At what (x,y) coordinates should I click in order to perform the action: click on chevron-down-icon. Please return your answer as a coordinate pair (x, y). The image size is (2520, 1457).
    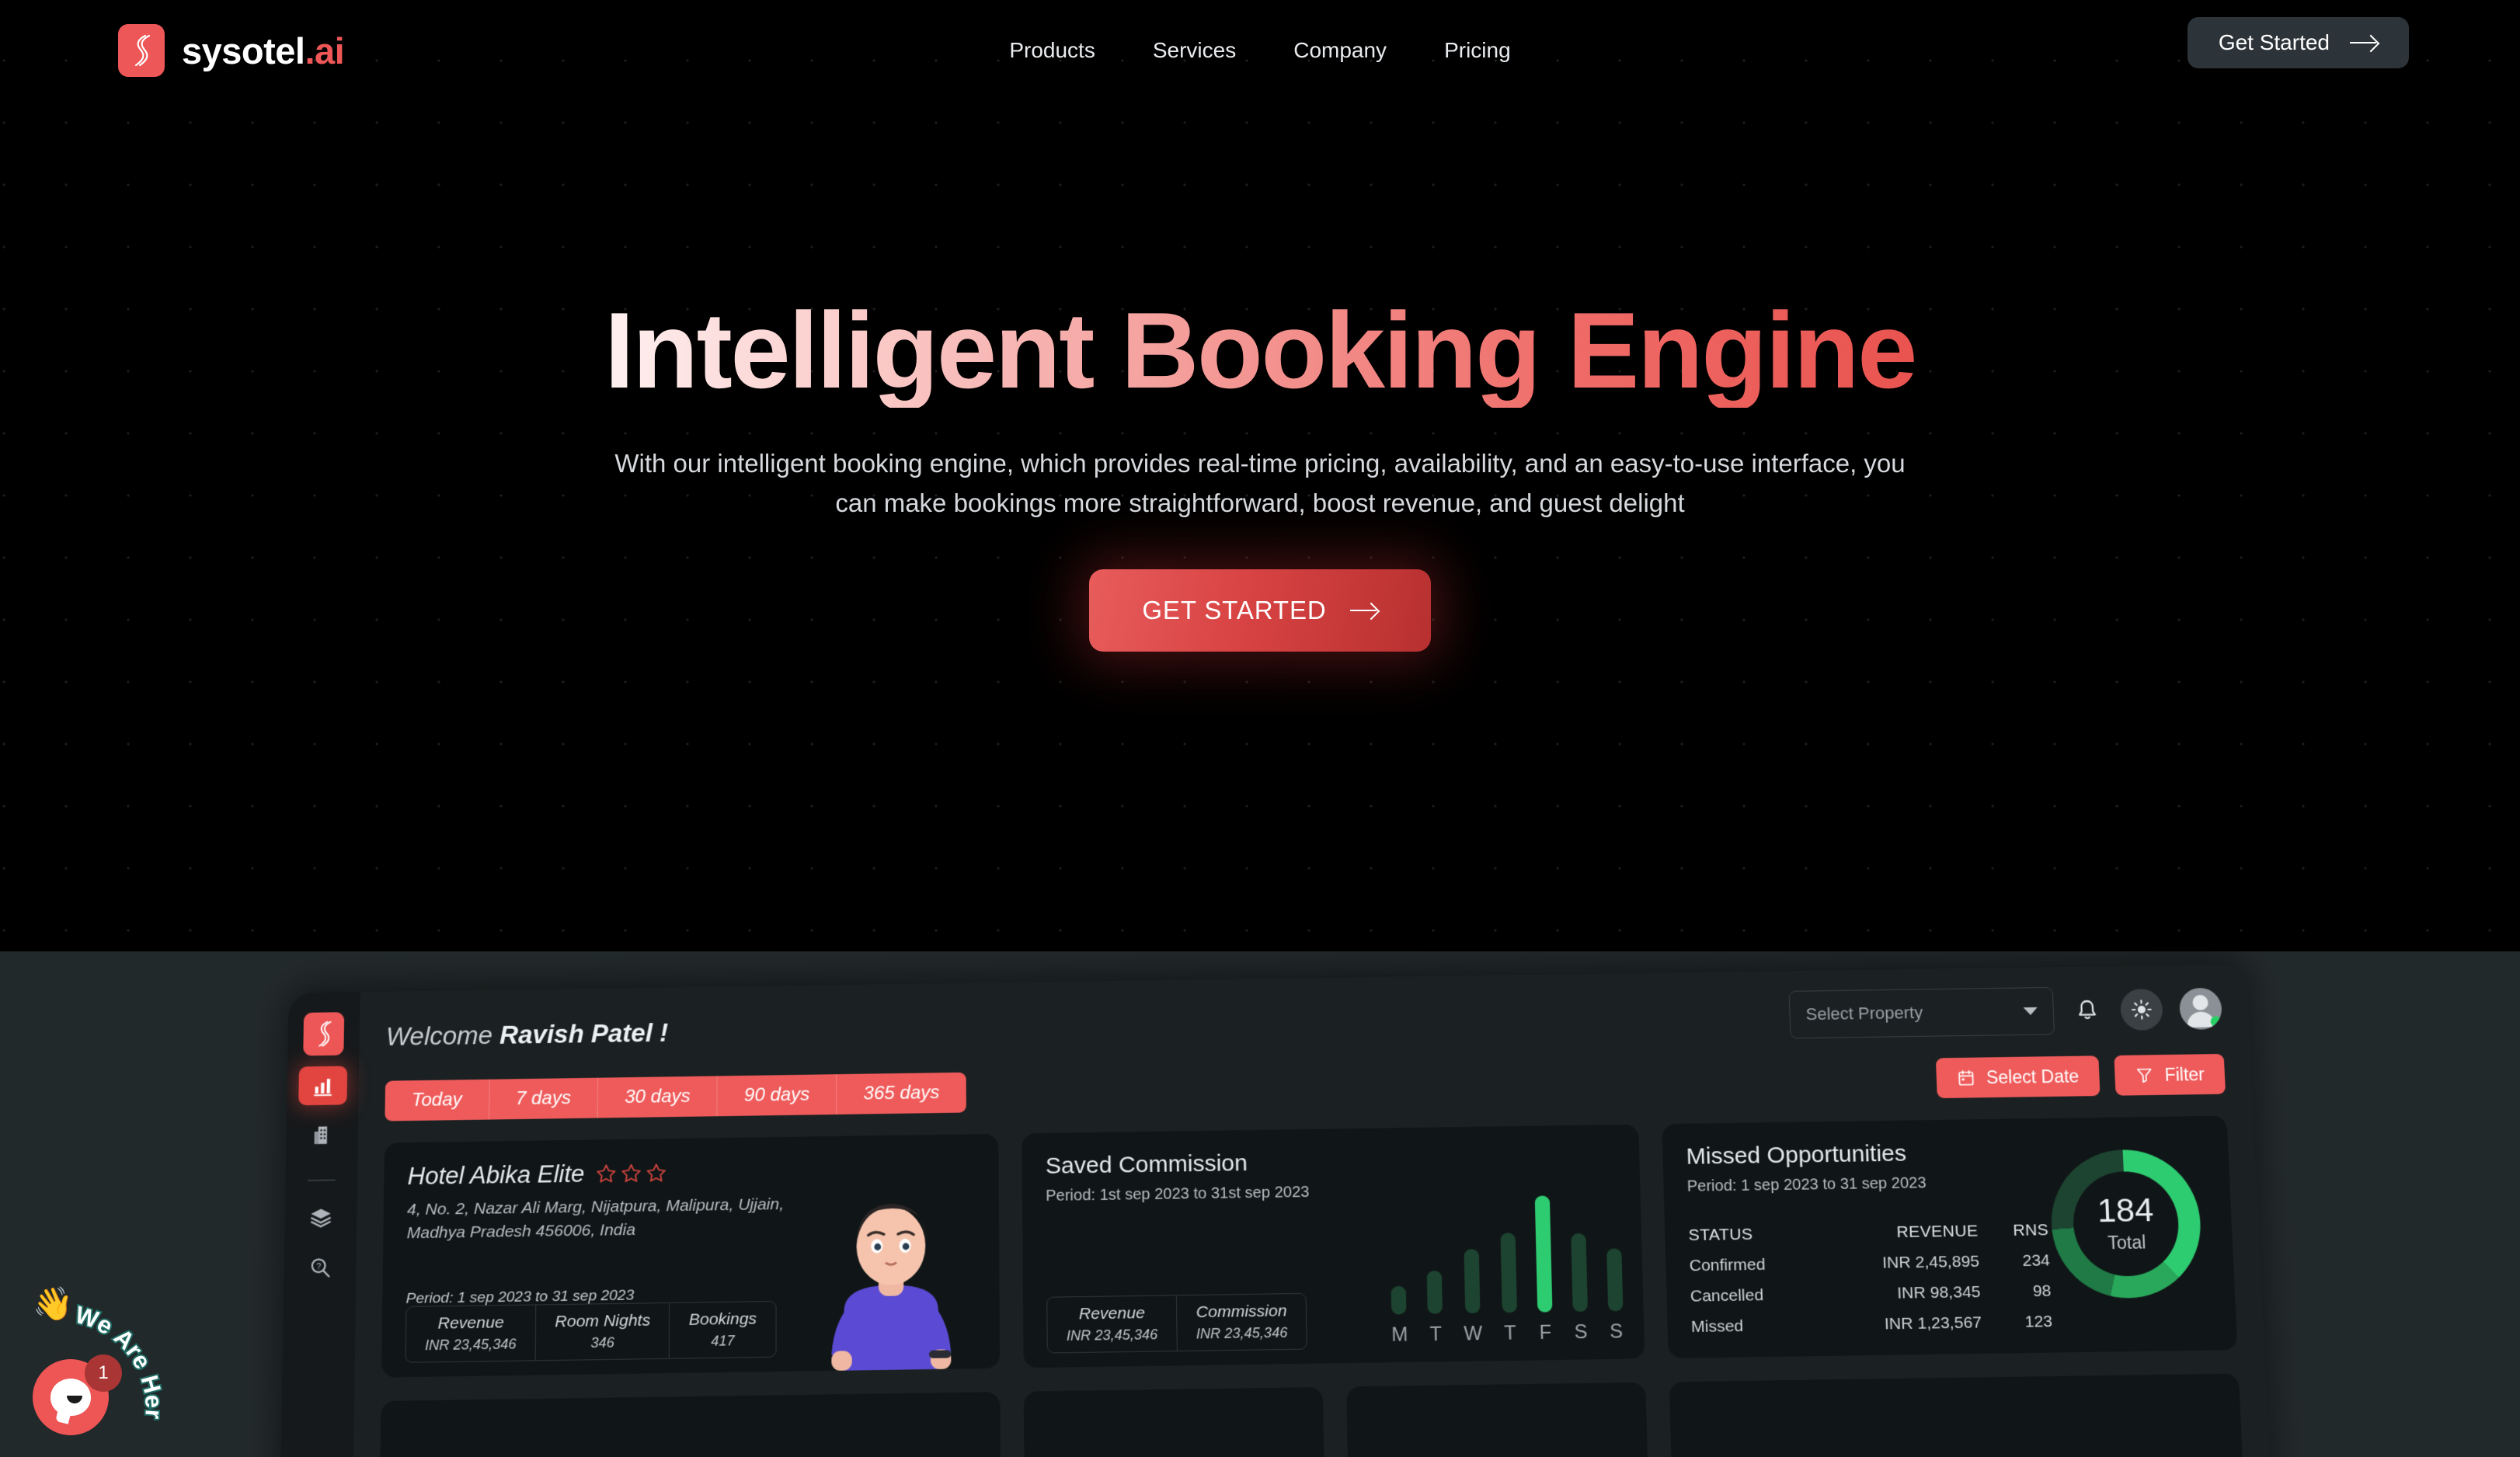
    Looking at the image, I should click on (2030, 1011).